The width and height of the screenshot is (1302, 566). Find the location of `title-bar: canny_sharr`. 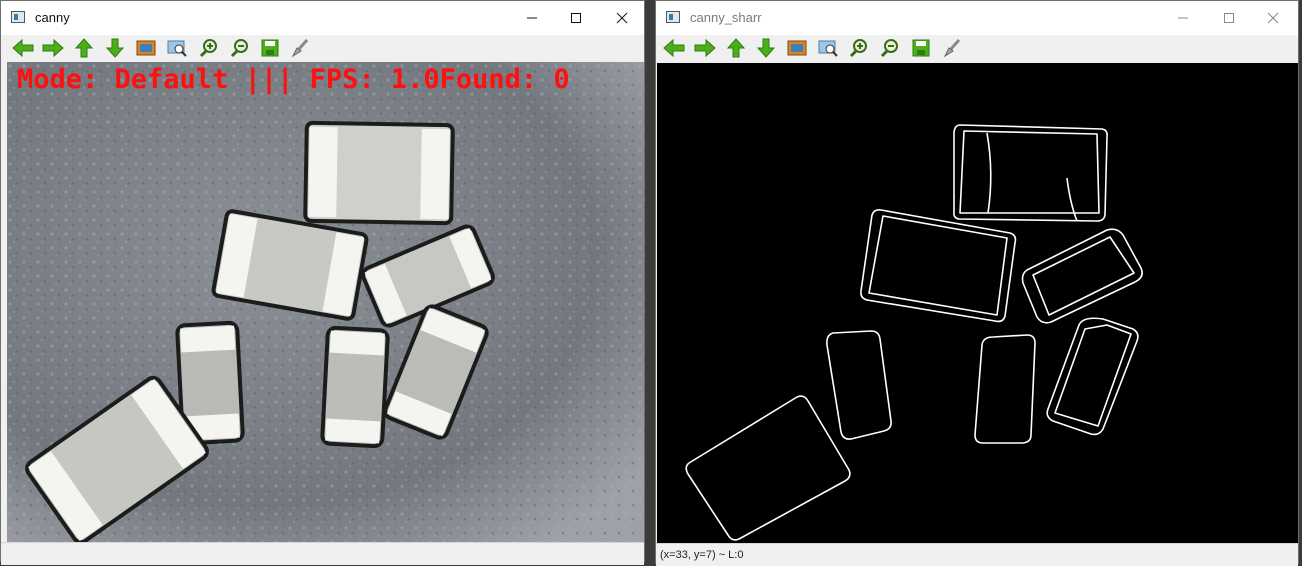

title-bar: canny_sharr is located at coordinates (977, 18).